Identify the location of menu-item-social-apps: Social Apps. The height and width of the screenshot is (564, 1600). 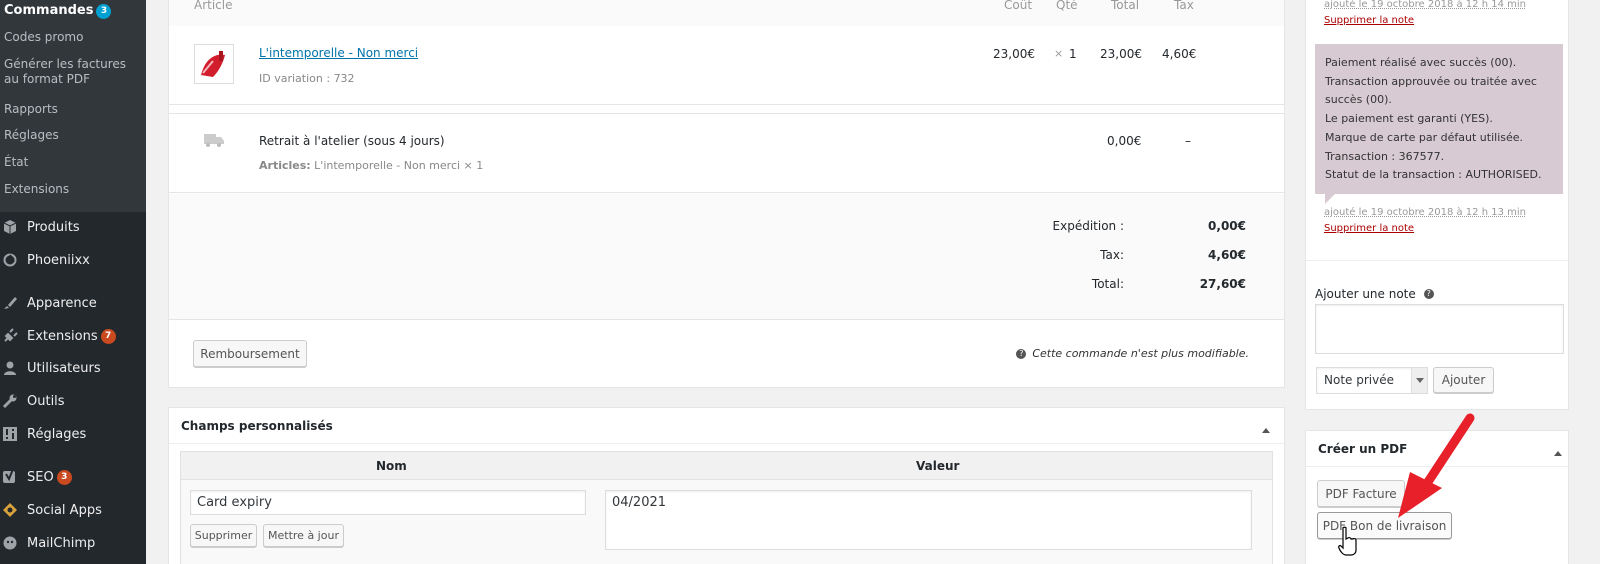
(73, 510).